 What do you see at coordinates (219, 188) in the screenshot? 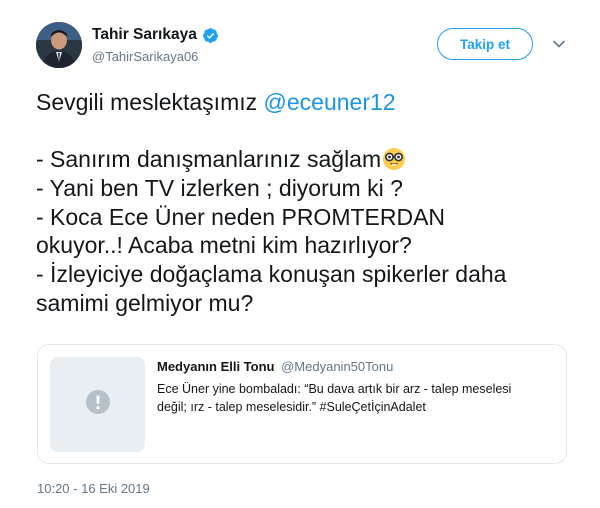
I see `tweet-line: - Yani ben TV izlerken ; diyorum ki ?` at bounding box center [219, 188].